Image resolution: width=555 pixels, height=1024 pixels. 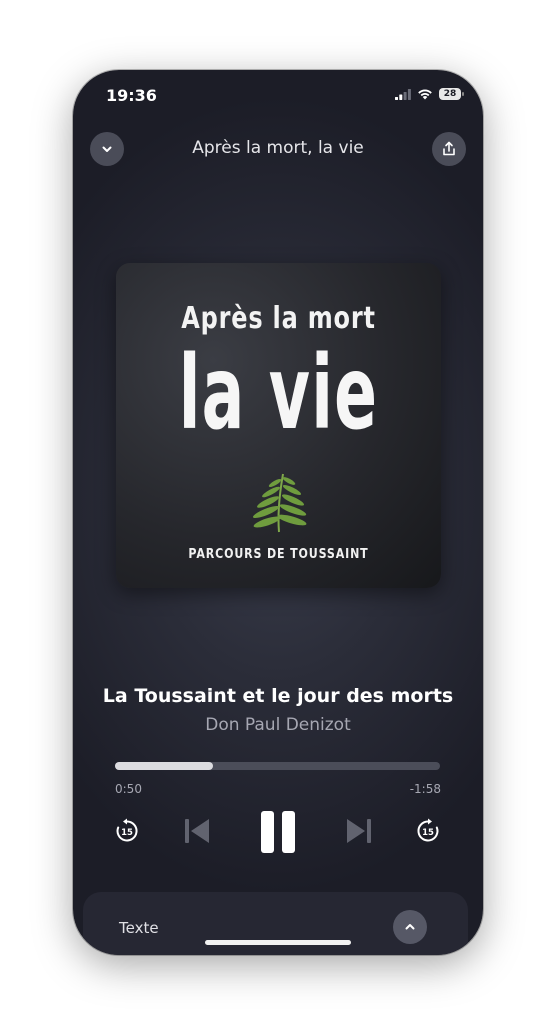 I want to click on status-icons: 28, so click(x=429, y=94).